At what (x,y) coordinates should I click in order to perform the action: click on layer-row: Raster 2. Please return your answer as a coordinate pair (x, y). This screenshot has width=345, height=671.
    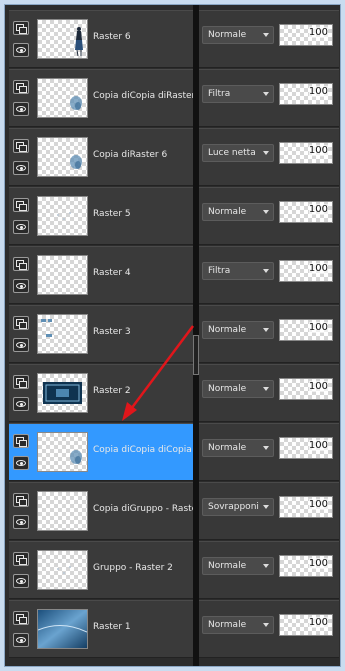
    Looking at the image, I should click on (101, 393).